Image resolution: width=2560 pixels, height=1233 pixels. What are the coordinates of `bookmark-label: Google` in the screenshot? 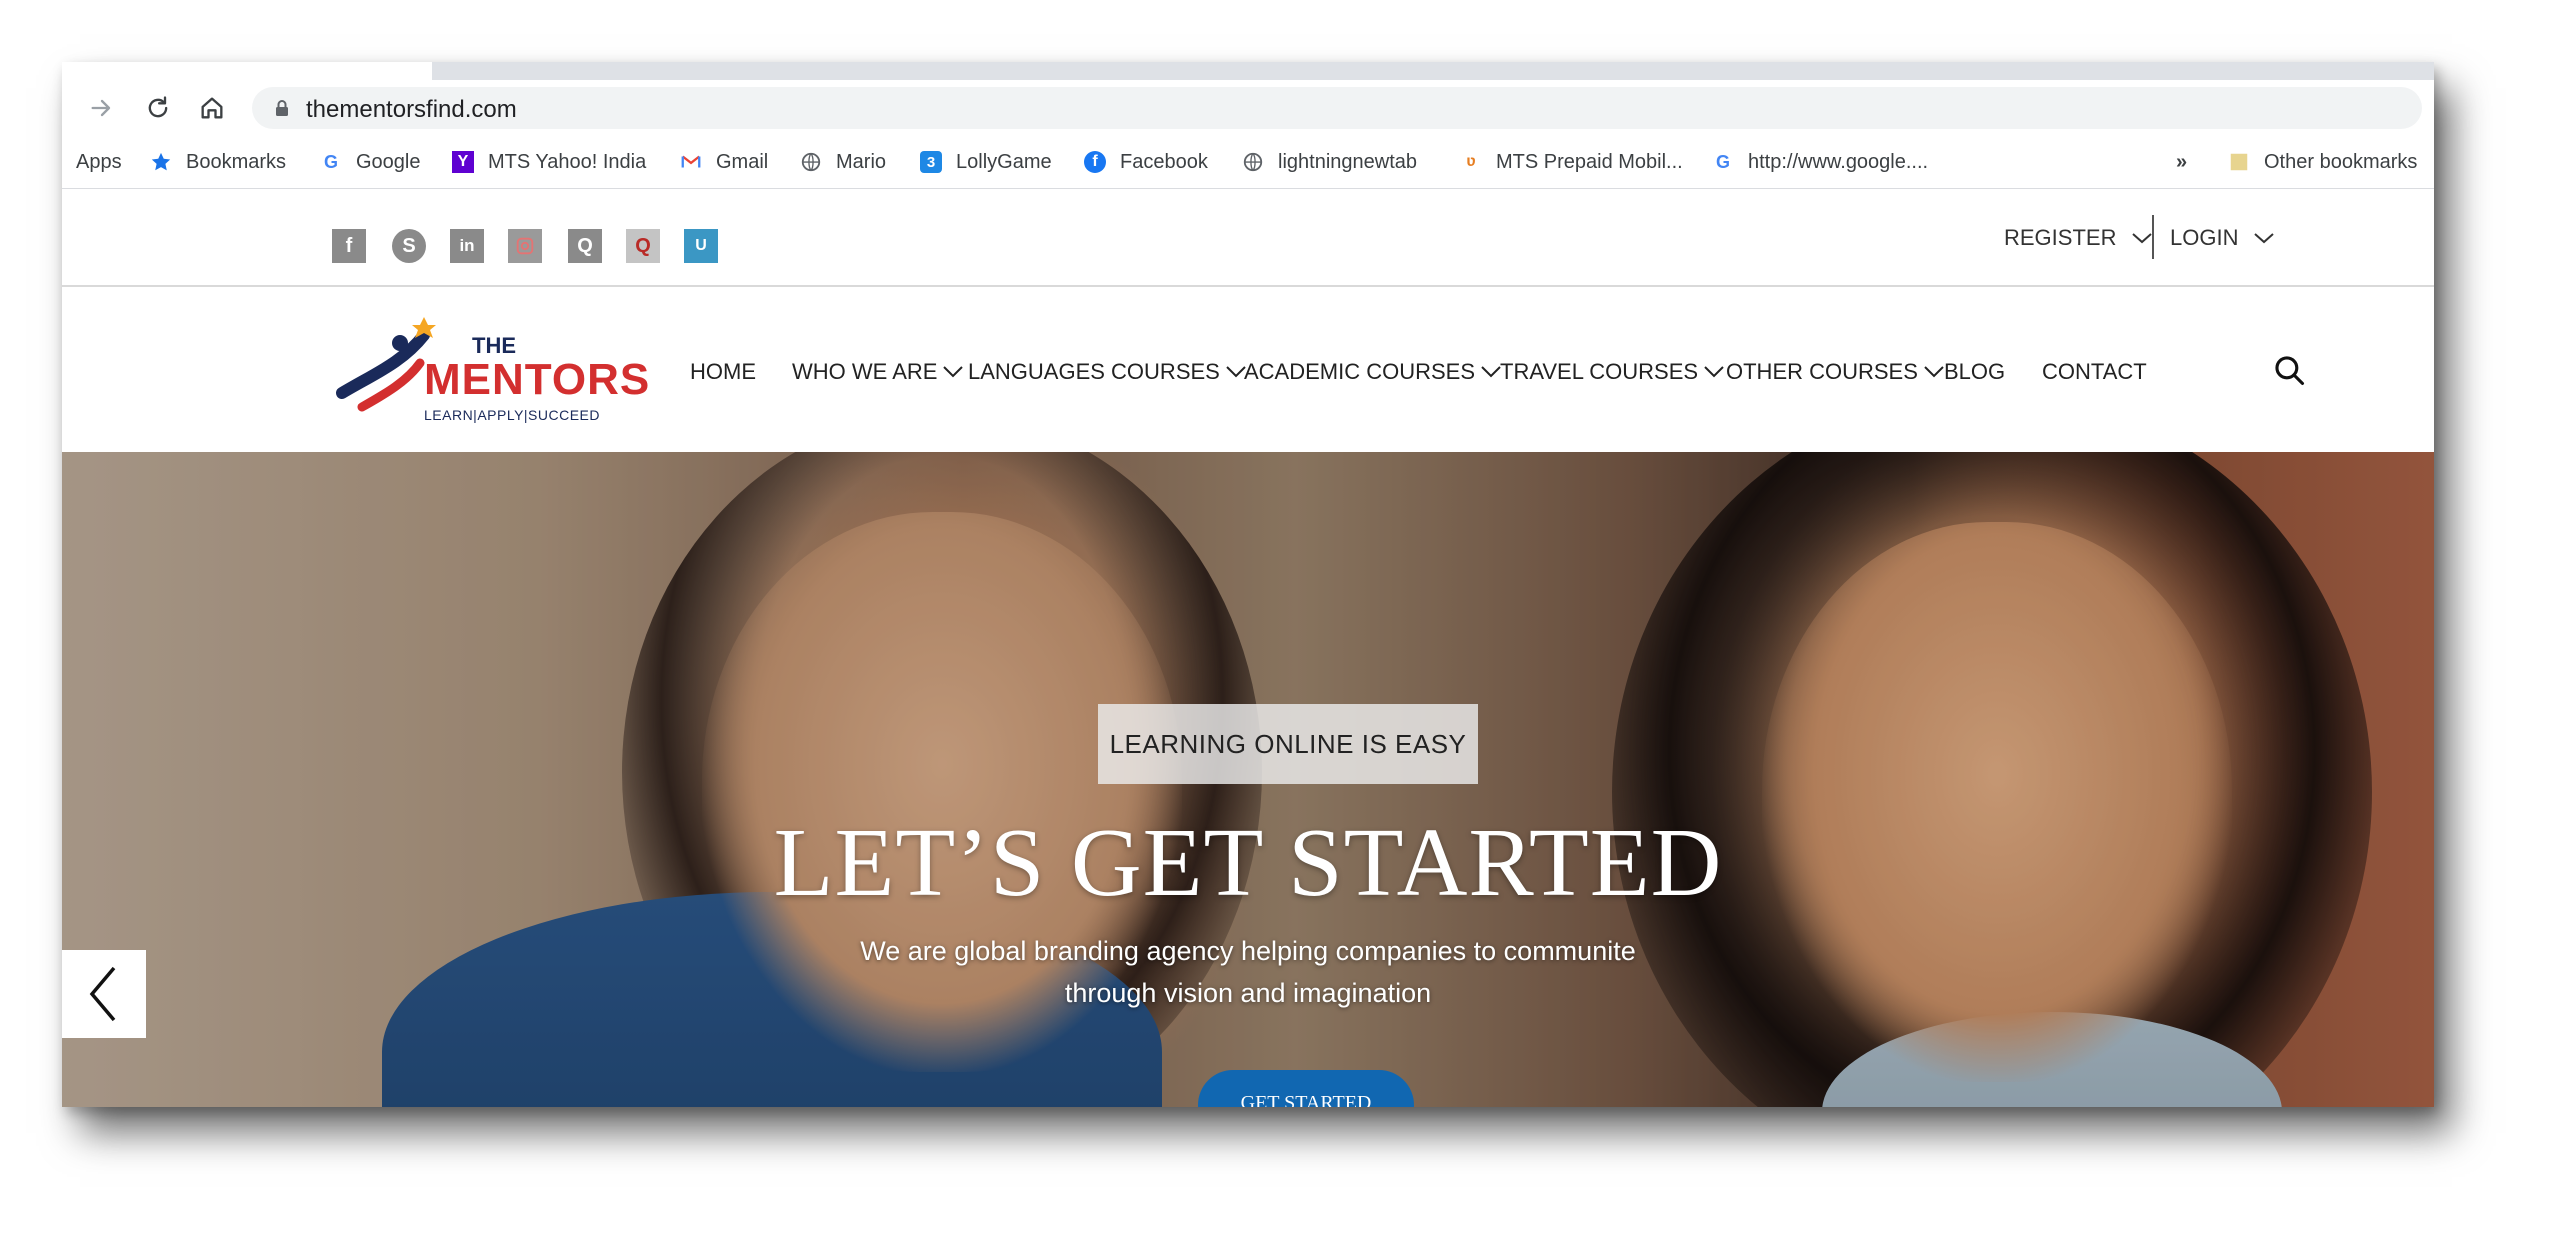 It's located at (388, 161).